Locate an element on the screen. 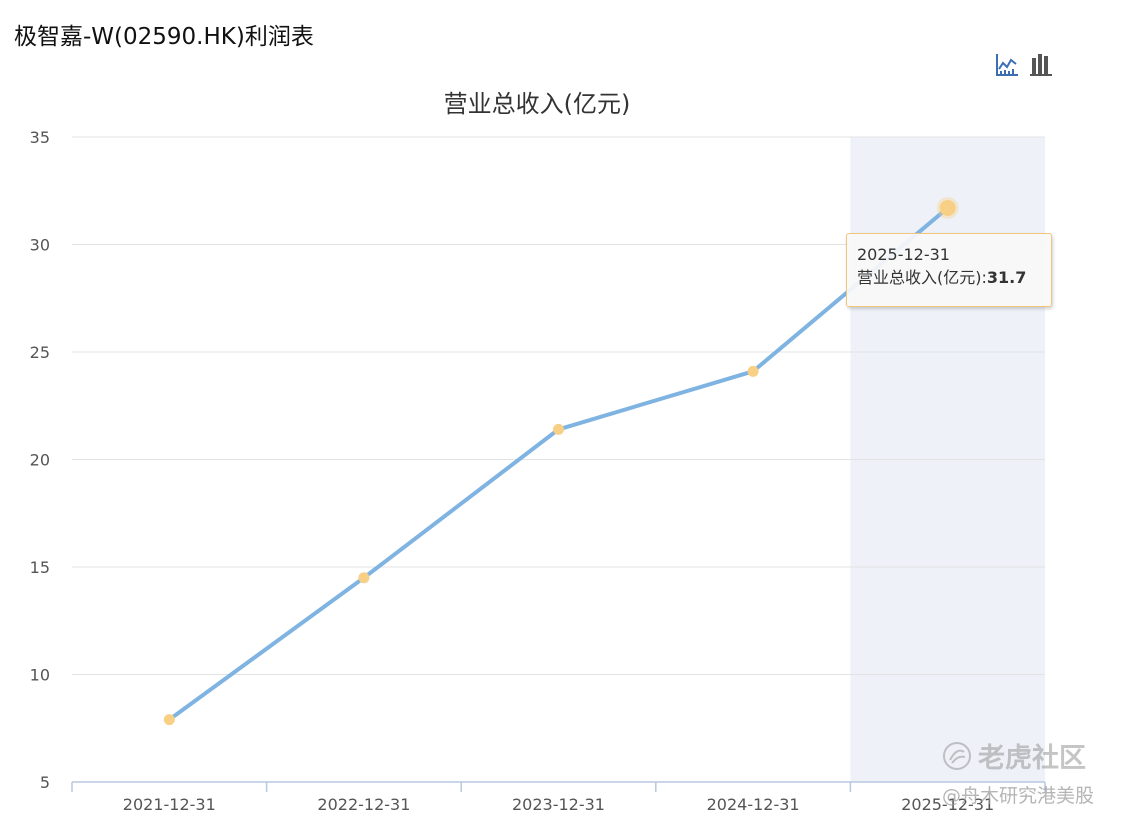 This screenshot has width=1122, height=819. x-tick-label: 2021-12-31 is located at coordinates (169, 804).